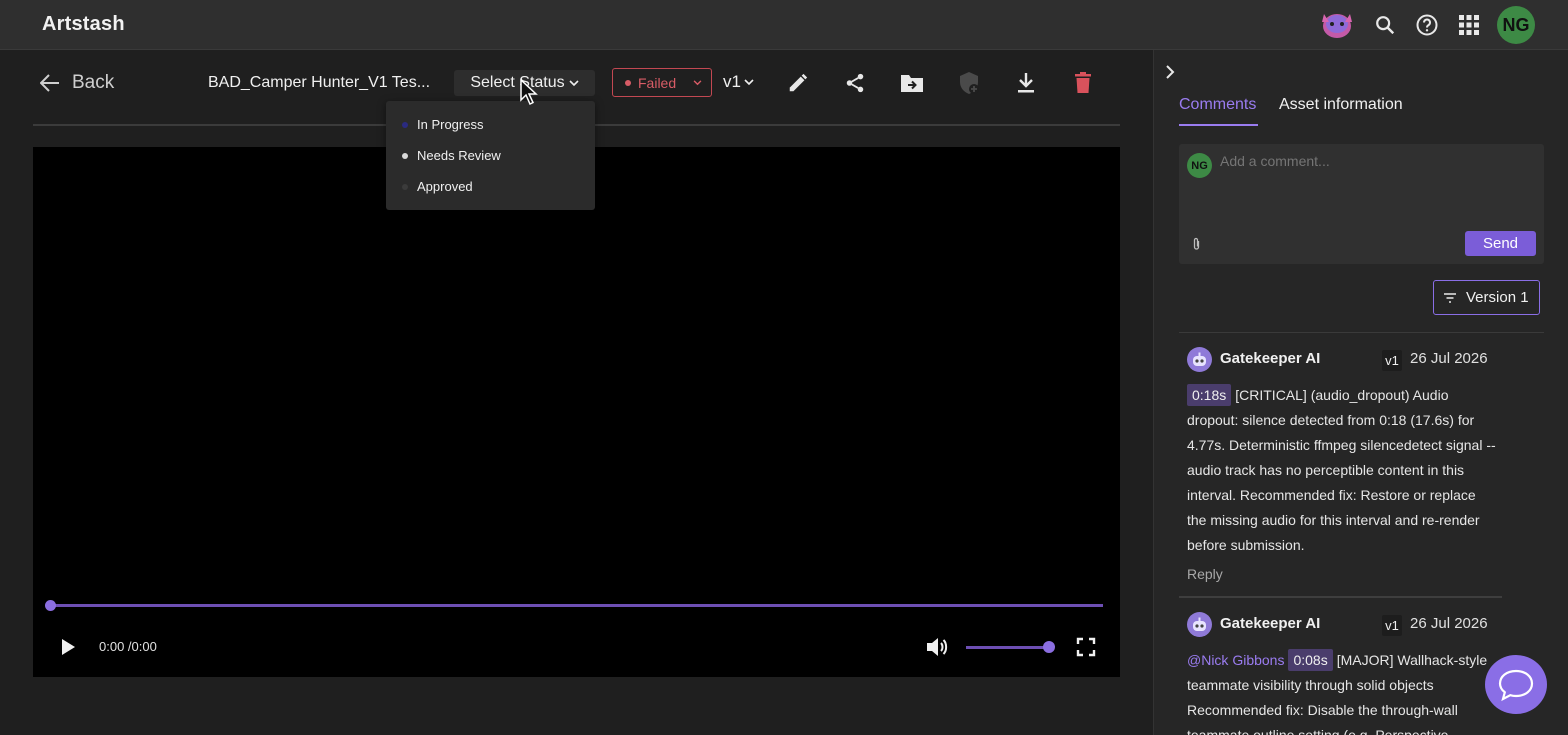 This screenshot has width=1568, height=735. I want to click on time-display: 0:00 /0:00, so click(128, 646).